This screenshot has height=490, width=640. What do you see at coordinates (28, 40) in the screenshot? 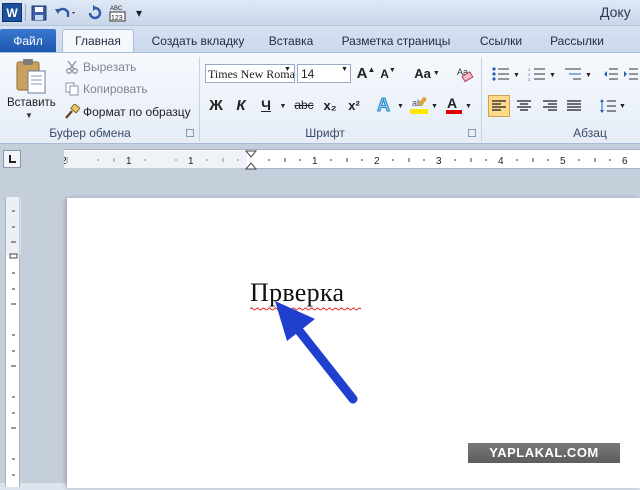
I see `tab-file: Файл` at bounding box center [28, 40].